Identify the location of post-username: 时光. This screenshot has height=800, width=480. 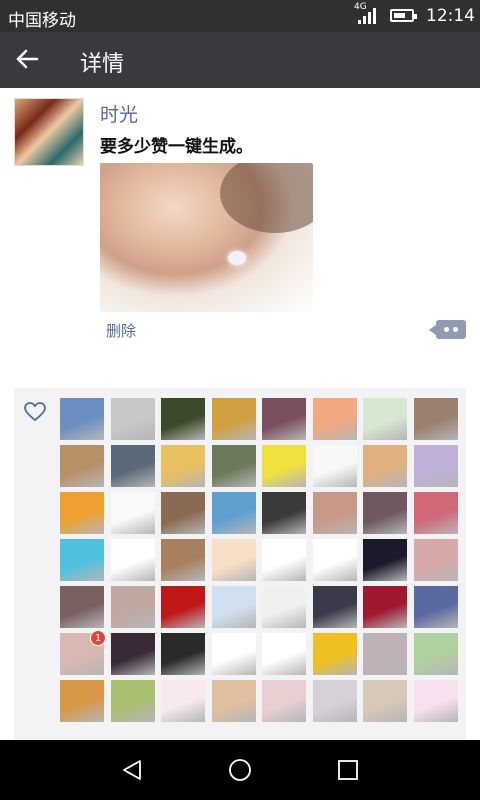
(119, 113).